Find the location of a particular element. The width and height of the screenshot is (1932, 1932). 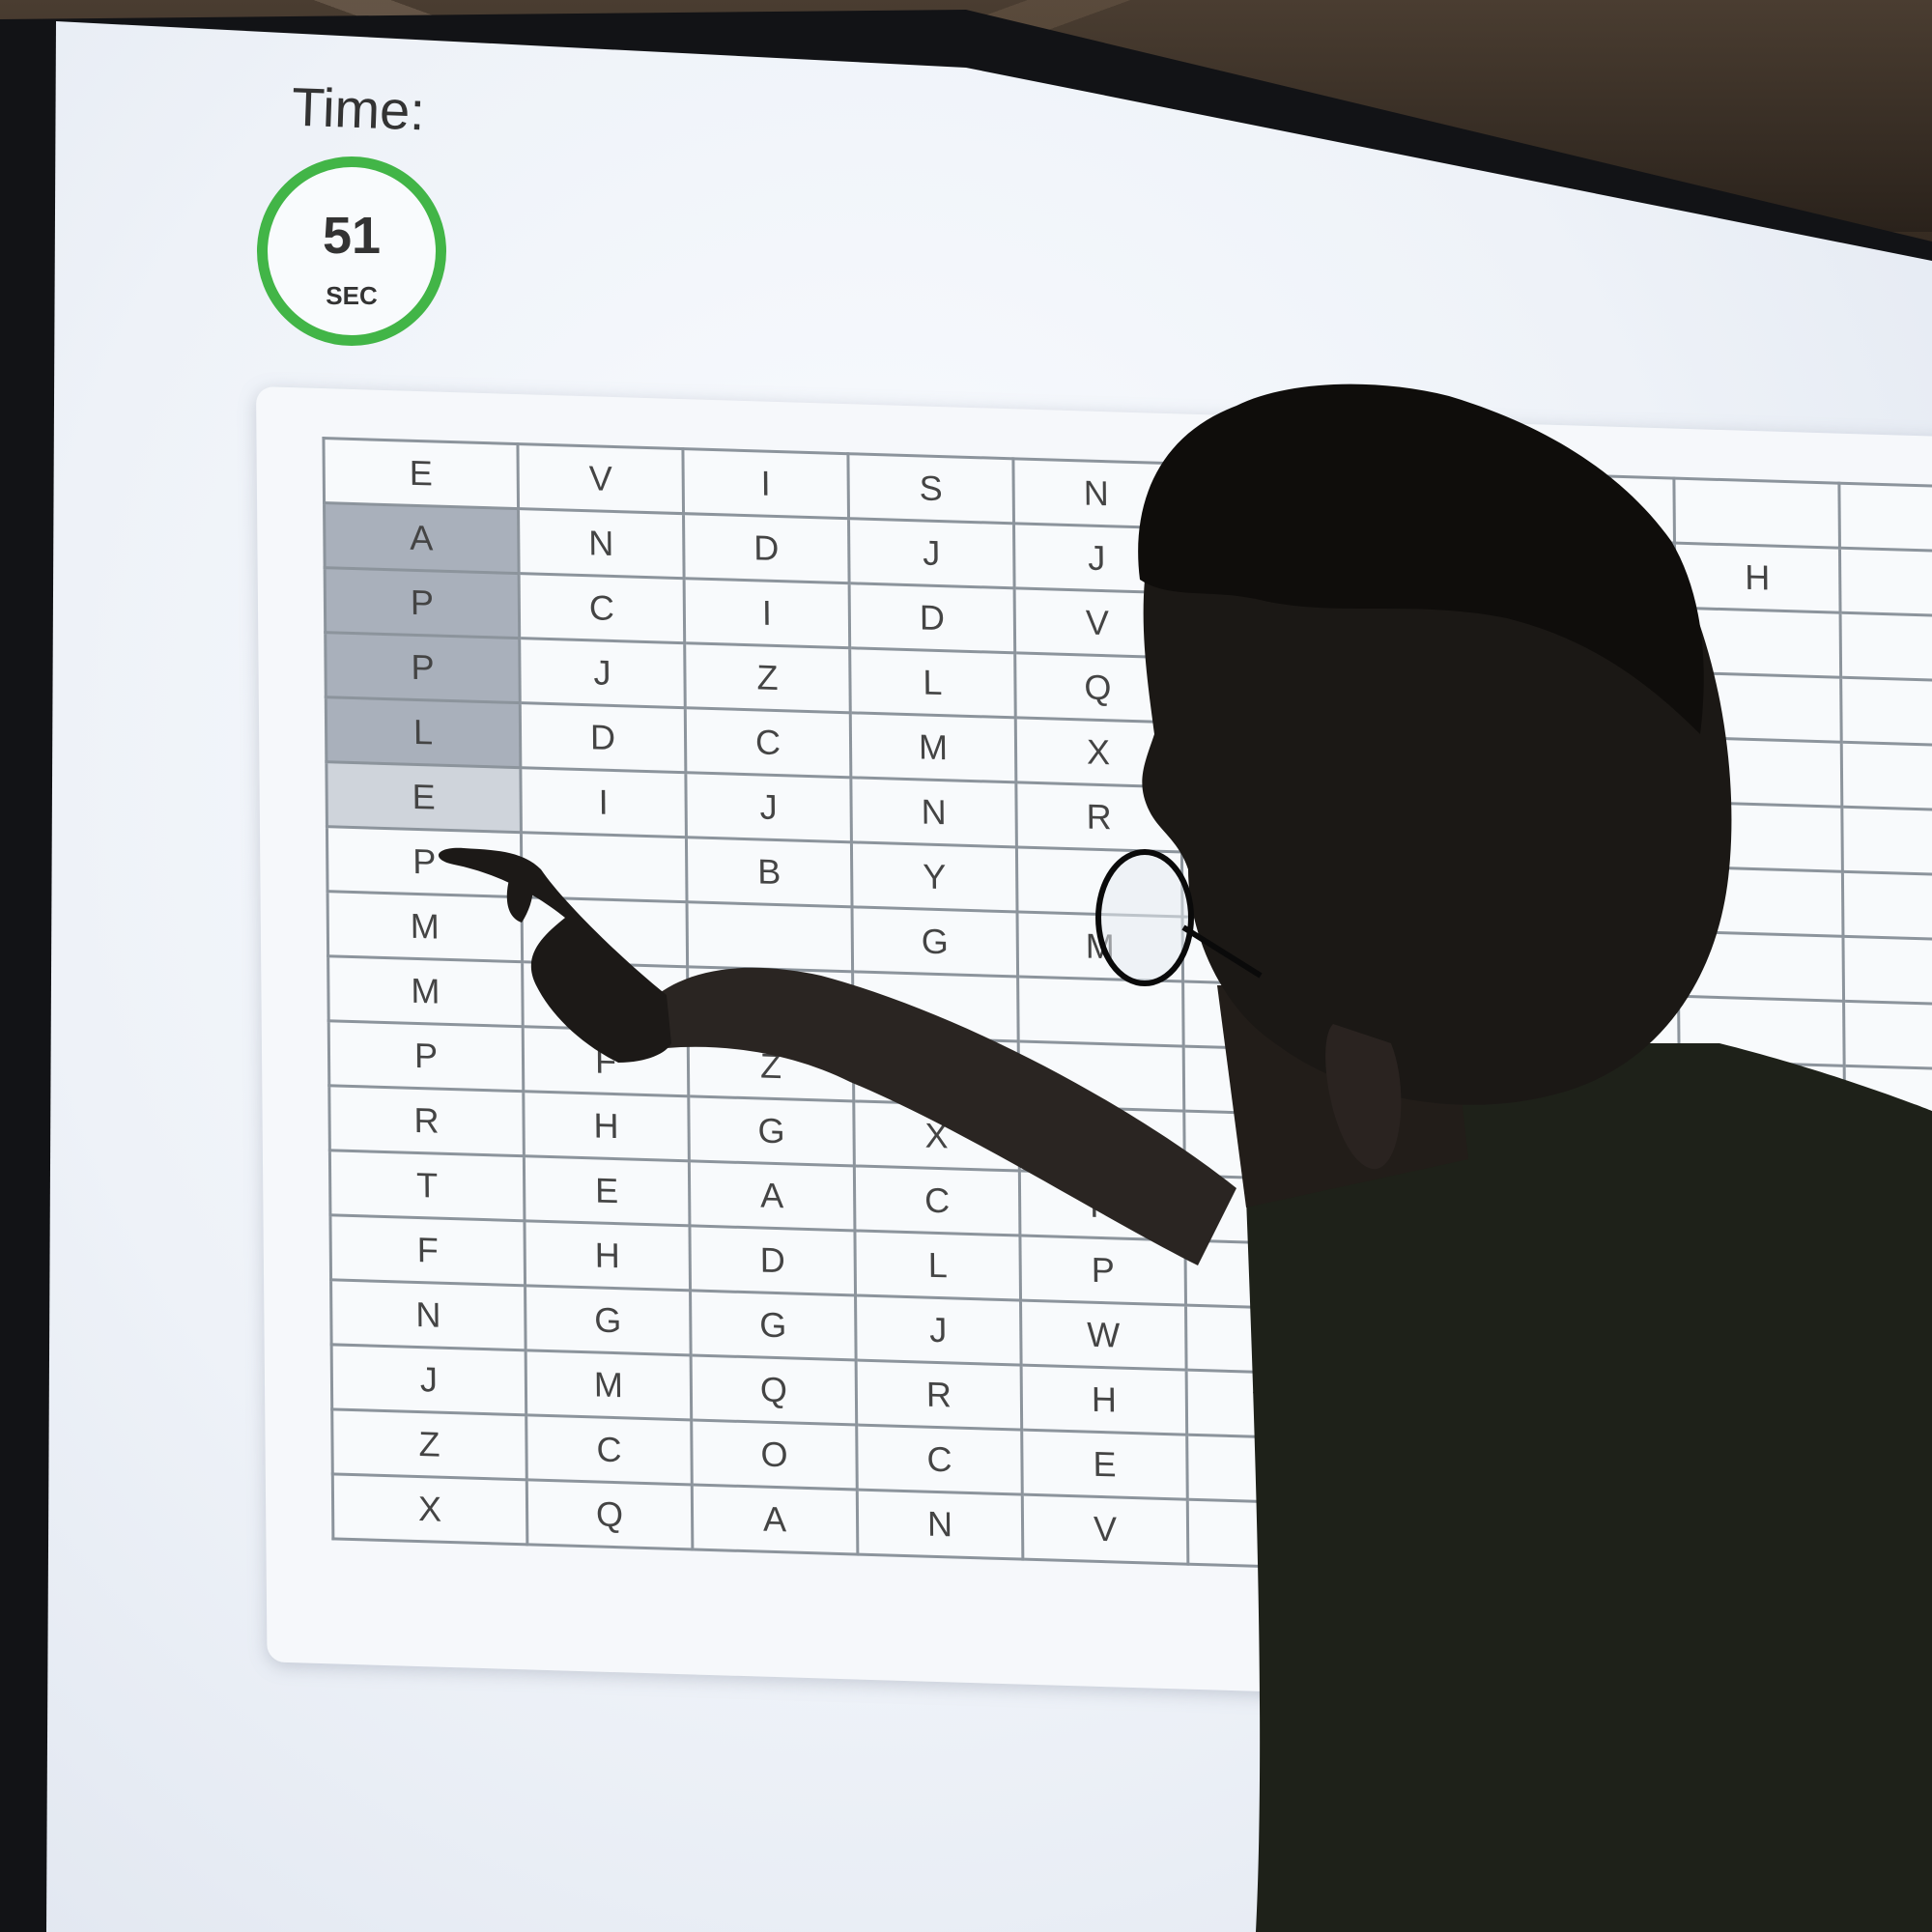

grid-cell: O is located at coordinates (774, 1455).